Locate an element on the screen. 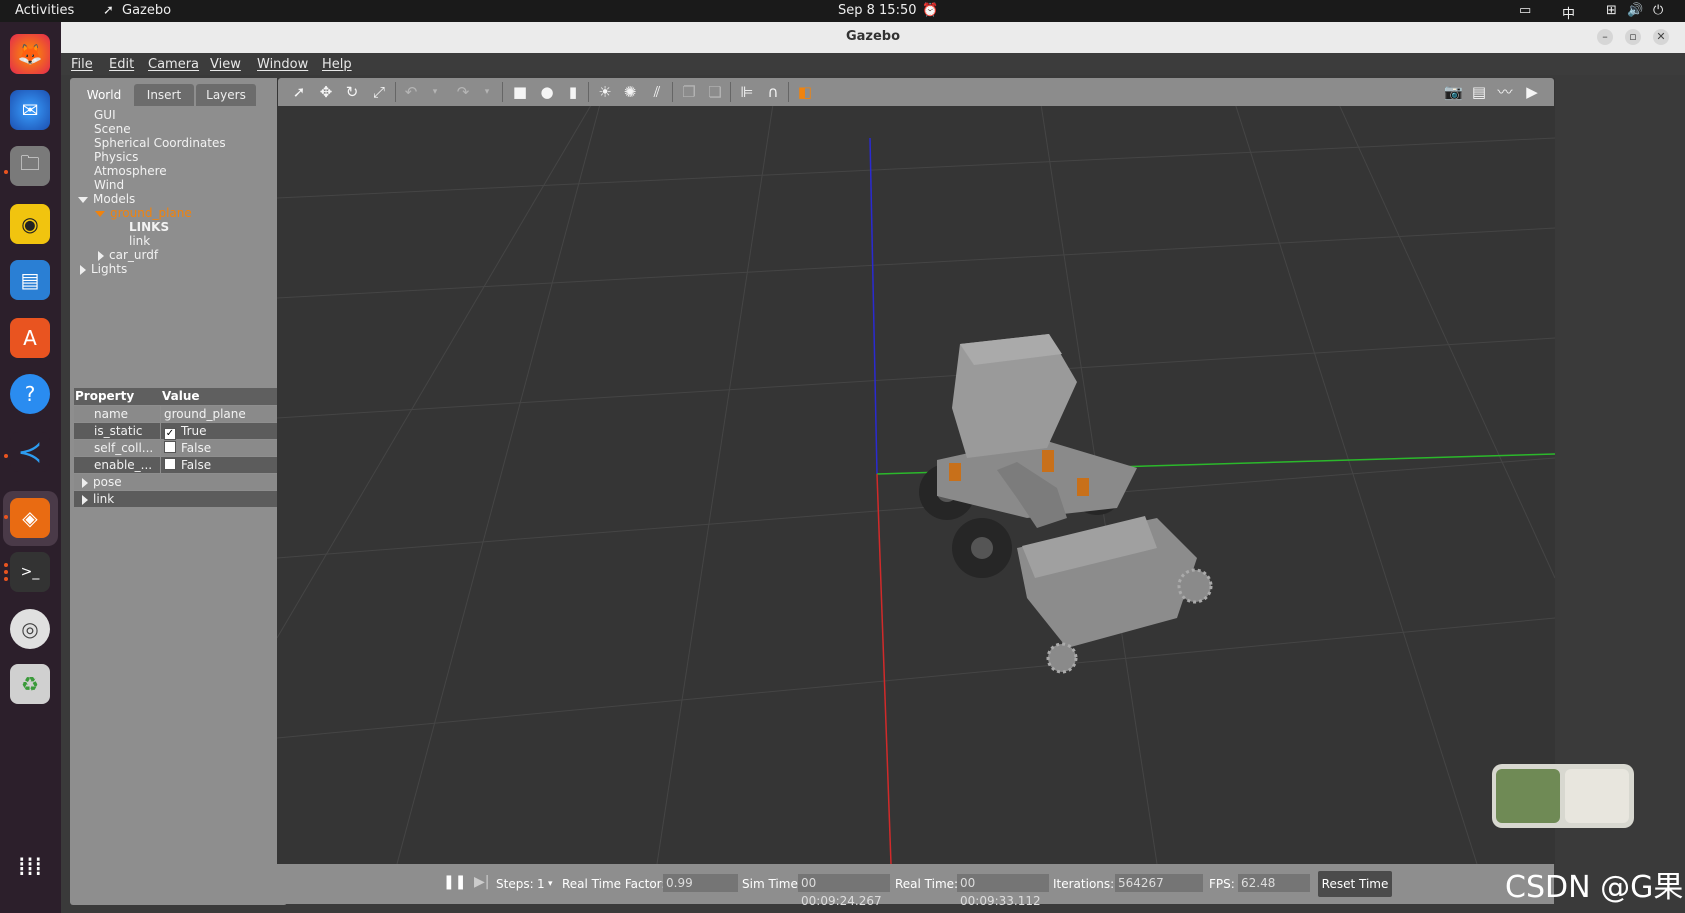 This screenshot has width=1685, height=913. property-row-self-collide: self_coll... False is located at coordinates (177, 448).